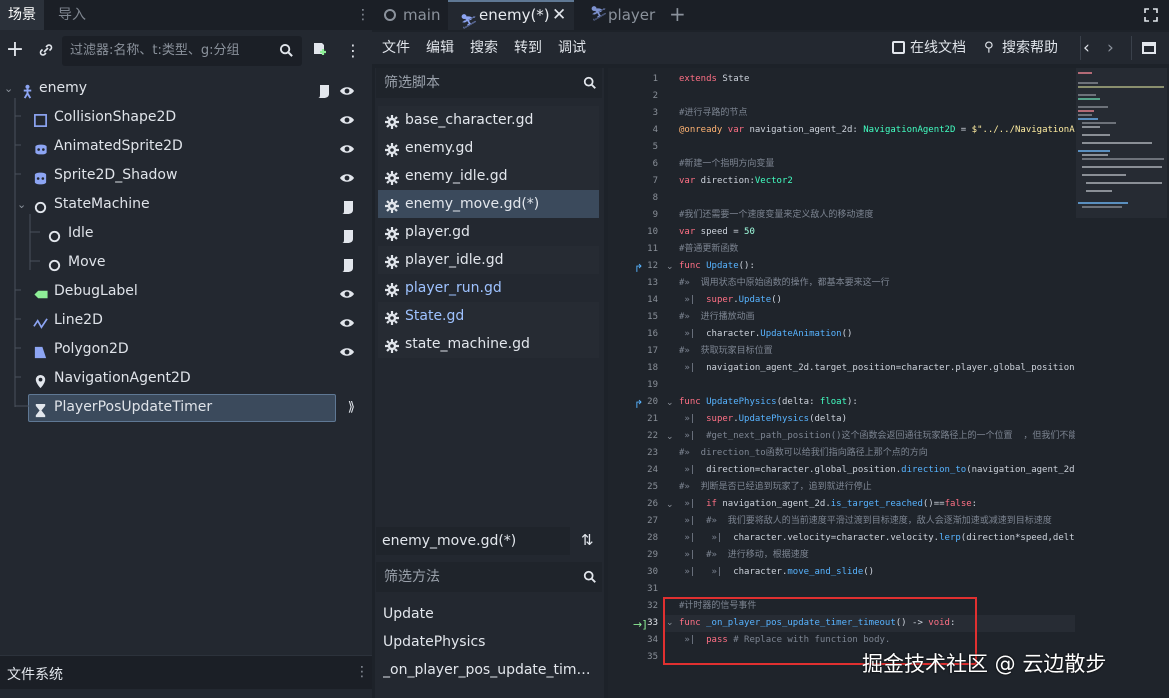  What do you see at coordinates (572, 48) in the screenshot?
I see `menu-debug: 调试` at bounding box center [572, 48].